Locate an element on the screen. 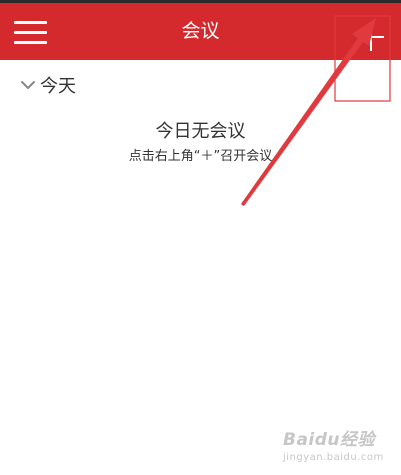 The image size is (401, 475). chevron-down-icon is located at coordinates (28, 85).